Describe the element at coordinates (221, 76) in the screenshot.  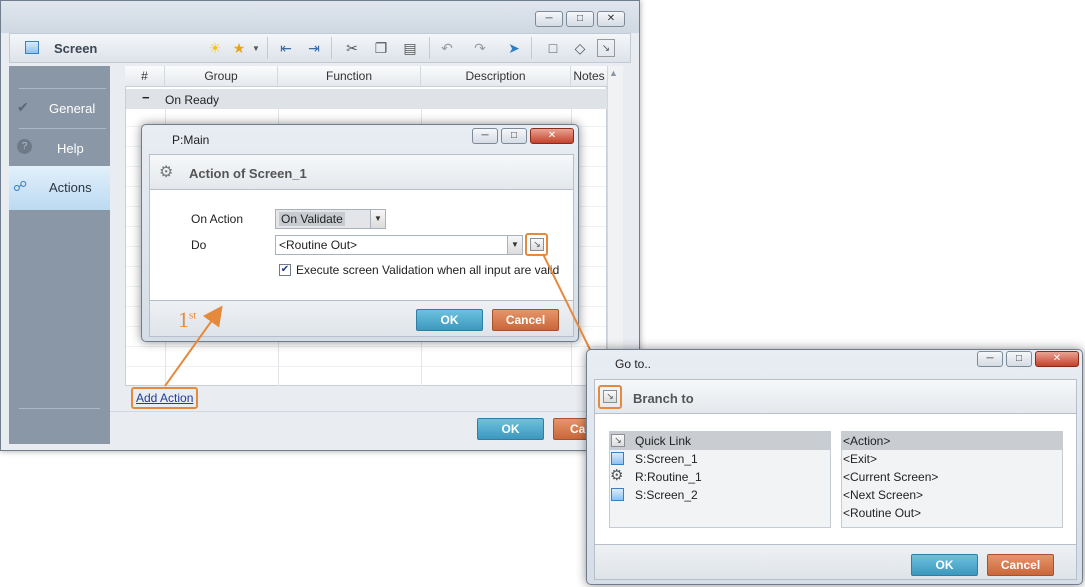
I see `grid-header-group: Group` at that location.